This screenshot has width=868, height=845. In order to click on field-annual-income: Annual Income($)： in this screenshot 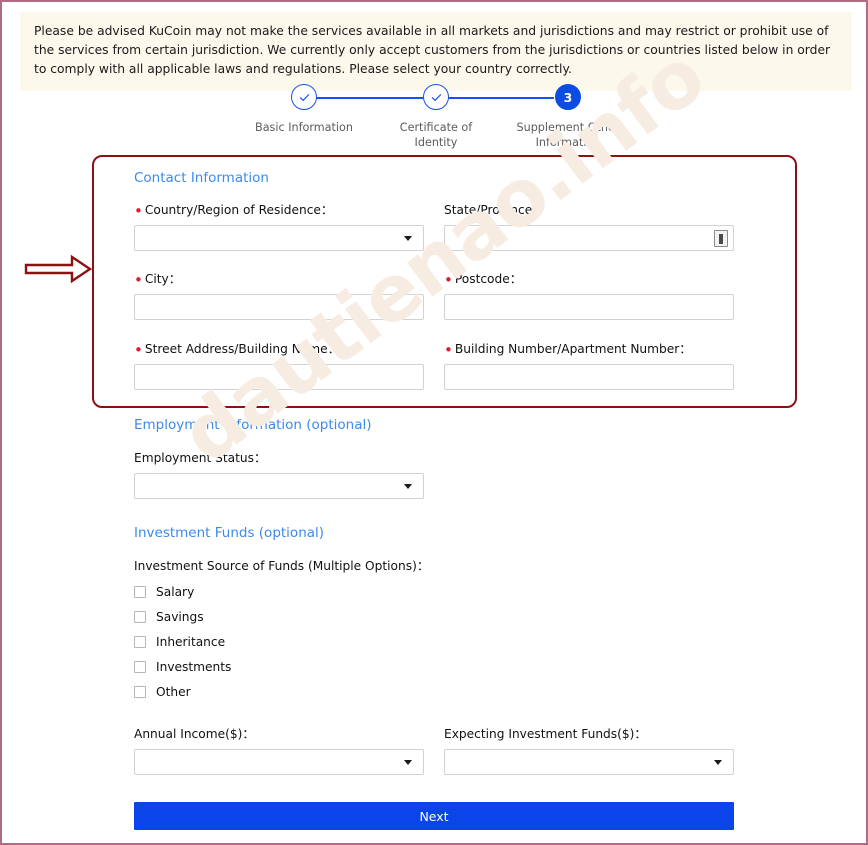, I will do `click(279, 749)`.